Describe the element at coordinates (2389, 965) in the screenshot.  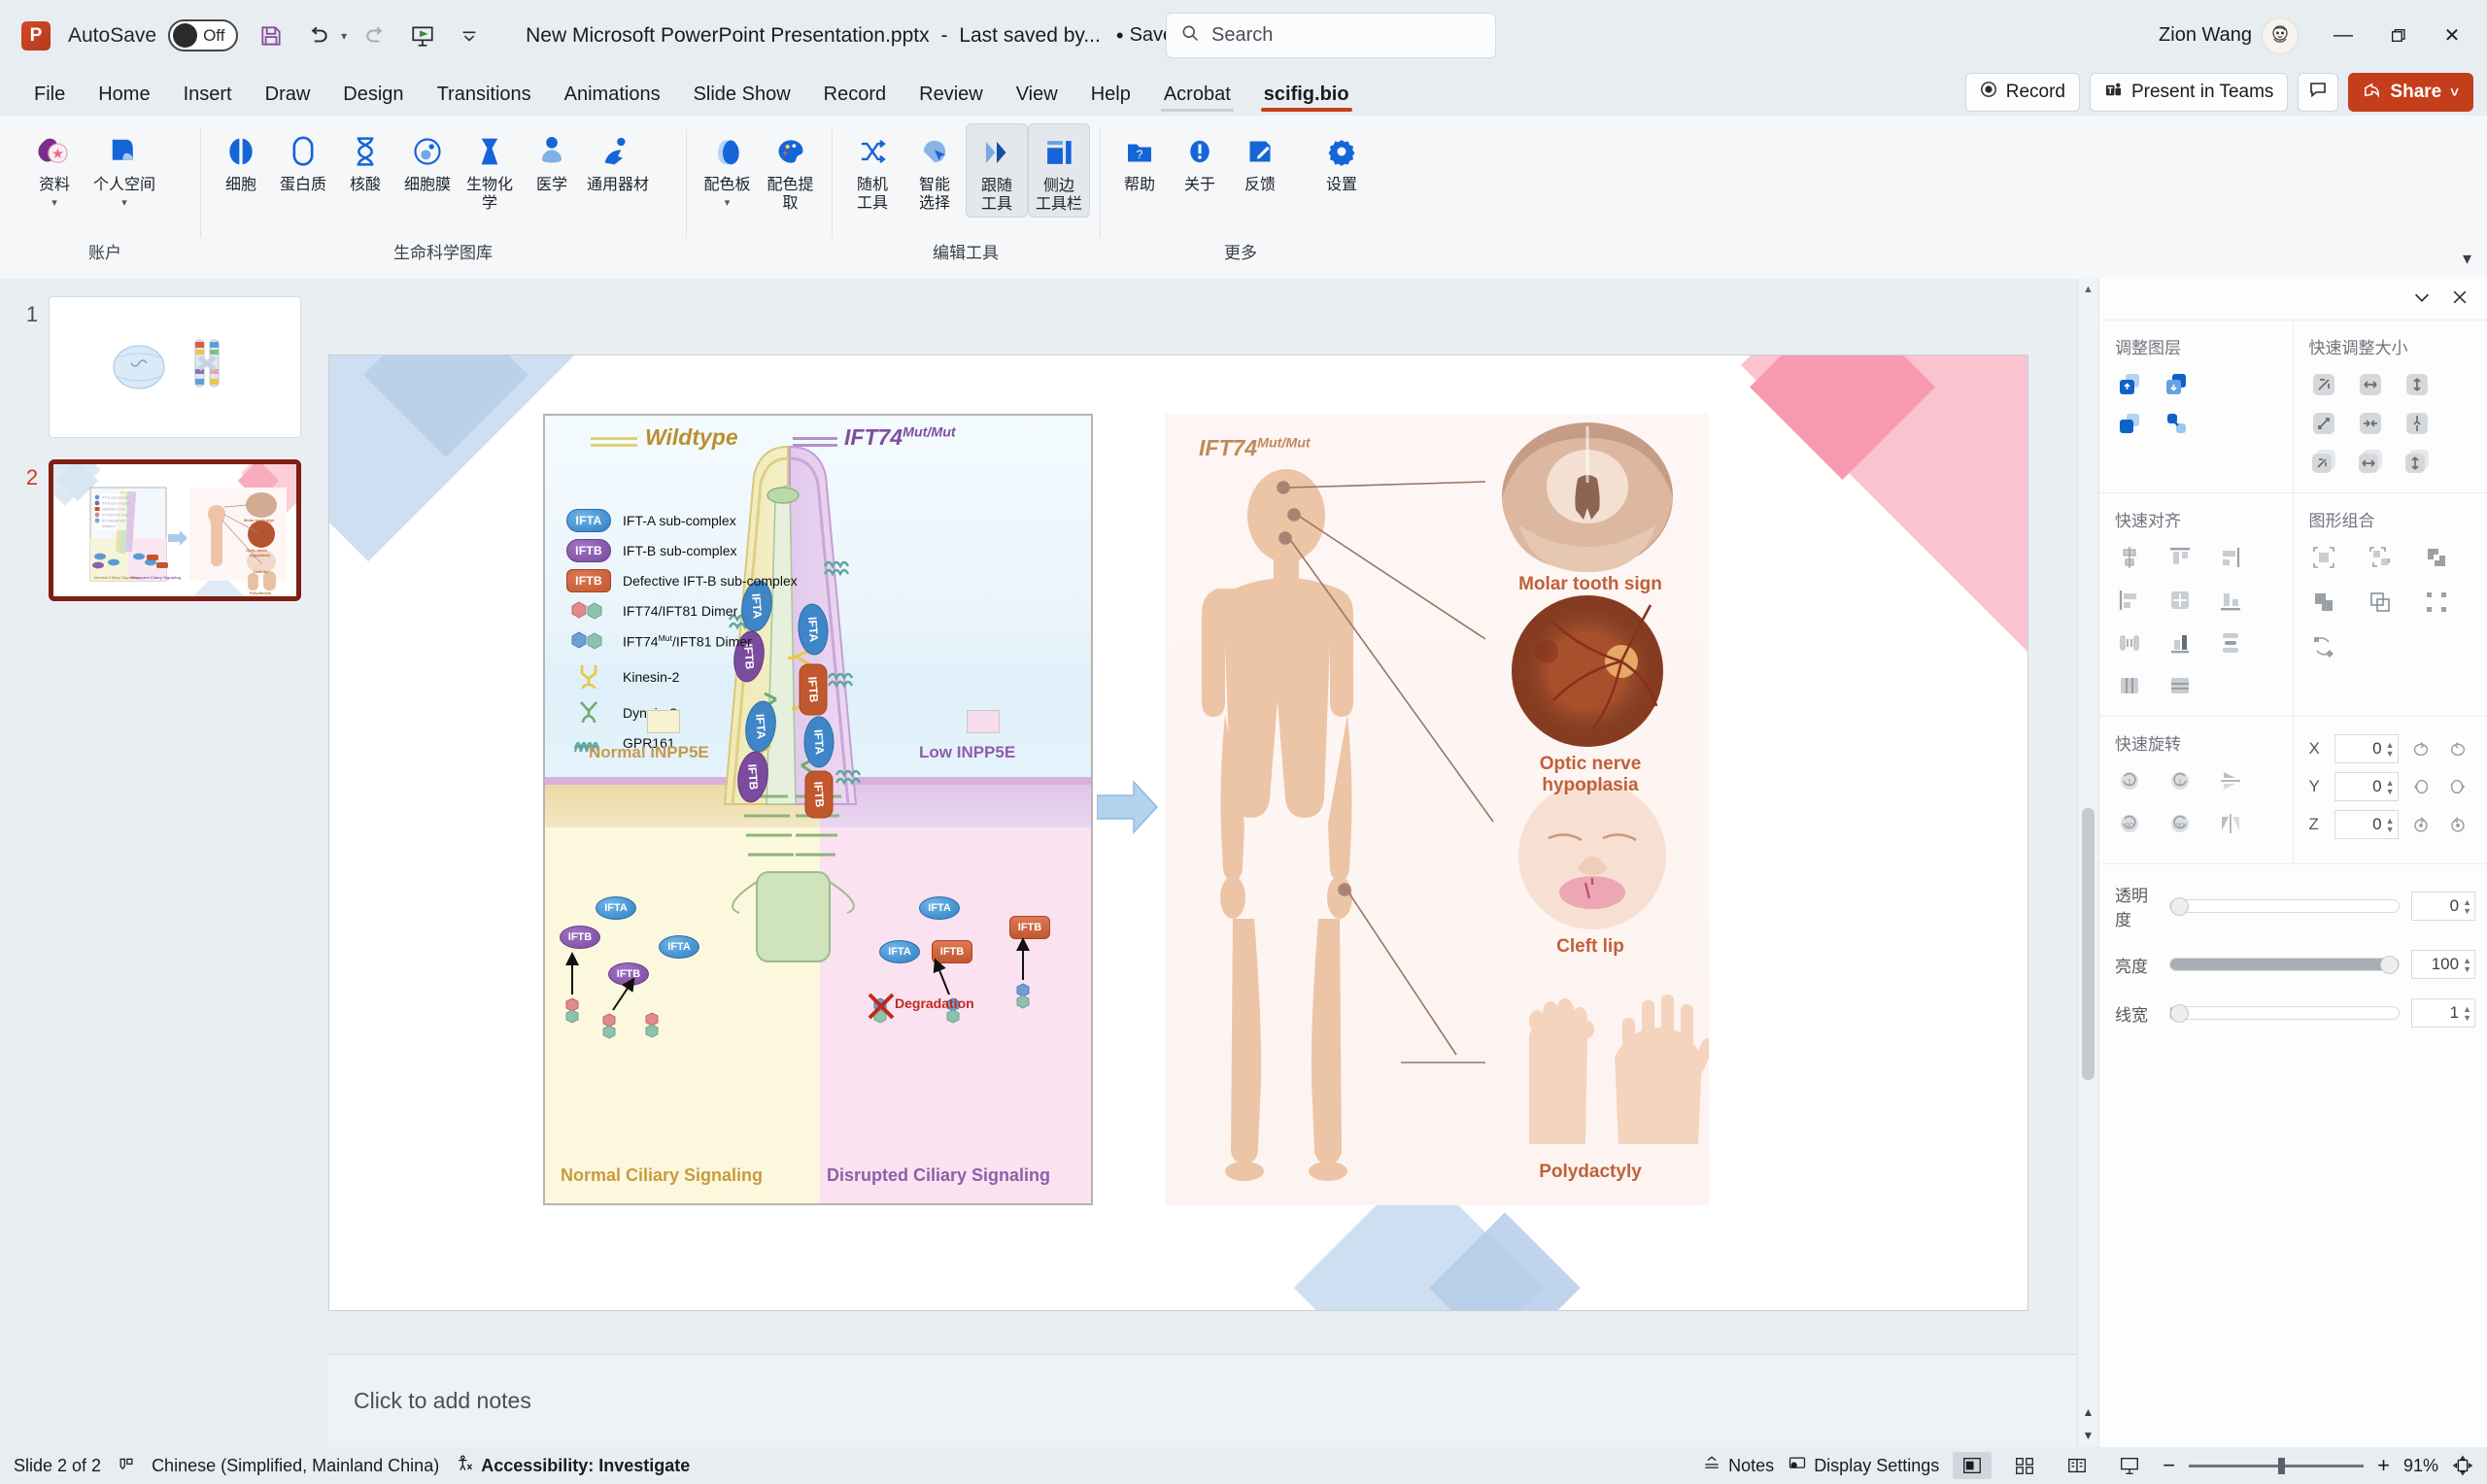
I see `brightness-slider-knob` at that location.